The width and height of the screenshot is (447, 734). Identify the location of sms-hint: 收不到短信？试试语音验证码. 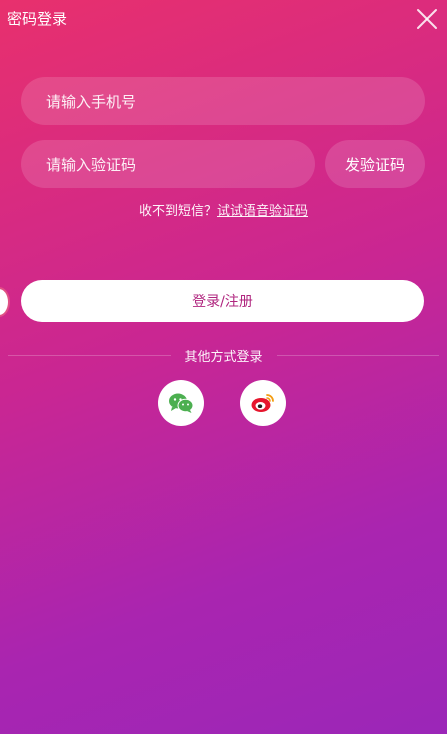
(223, 212).